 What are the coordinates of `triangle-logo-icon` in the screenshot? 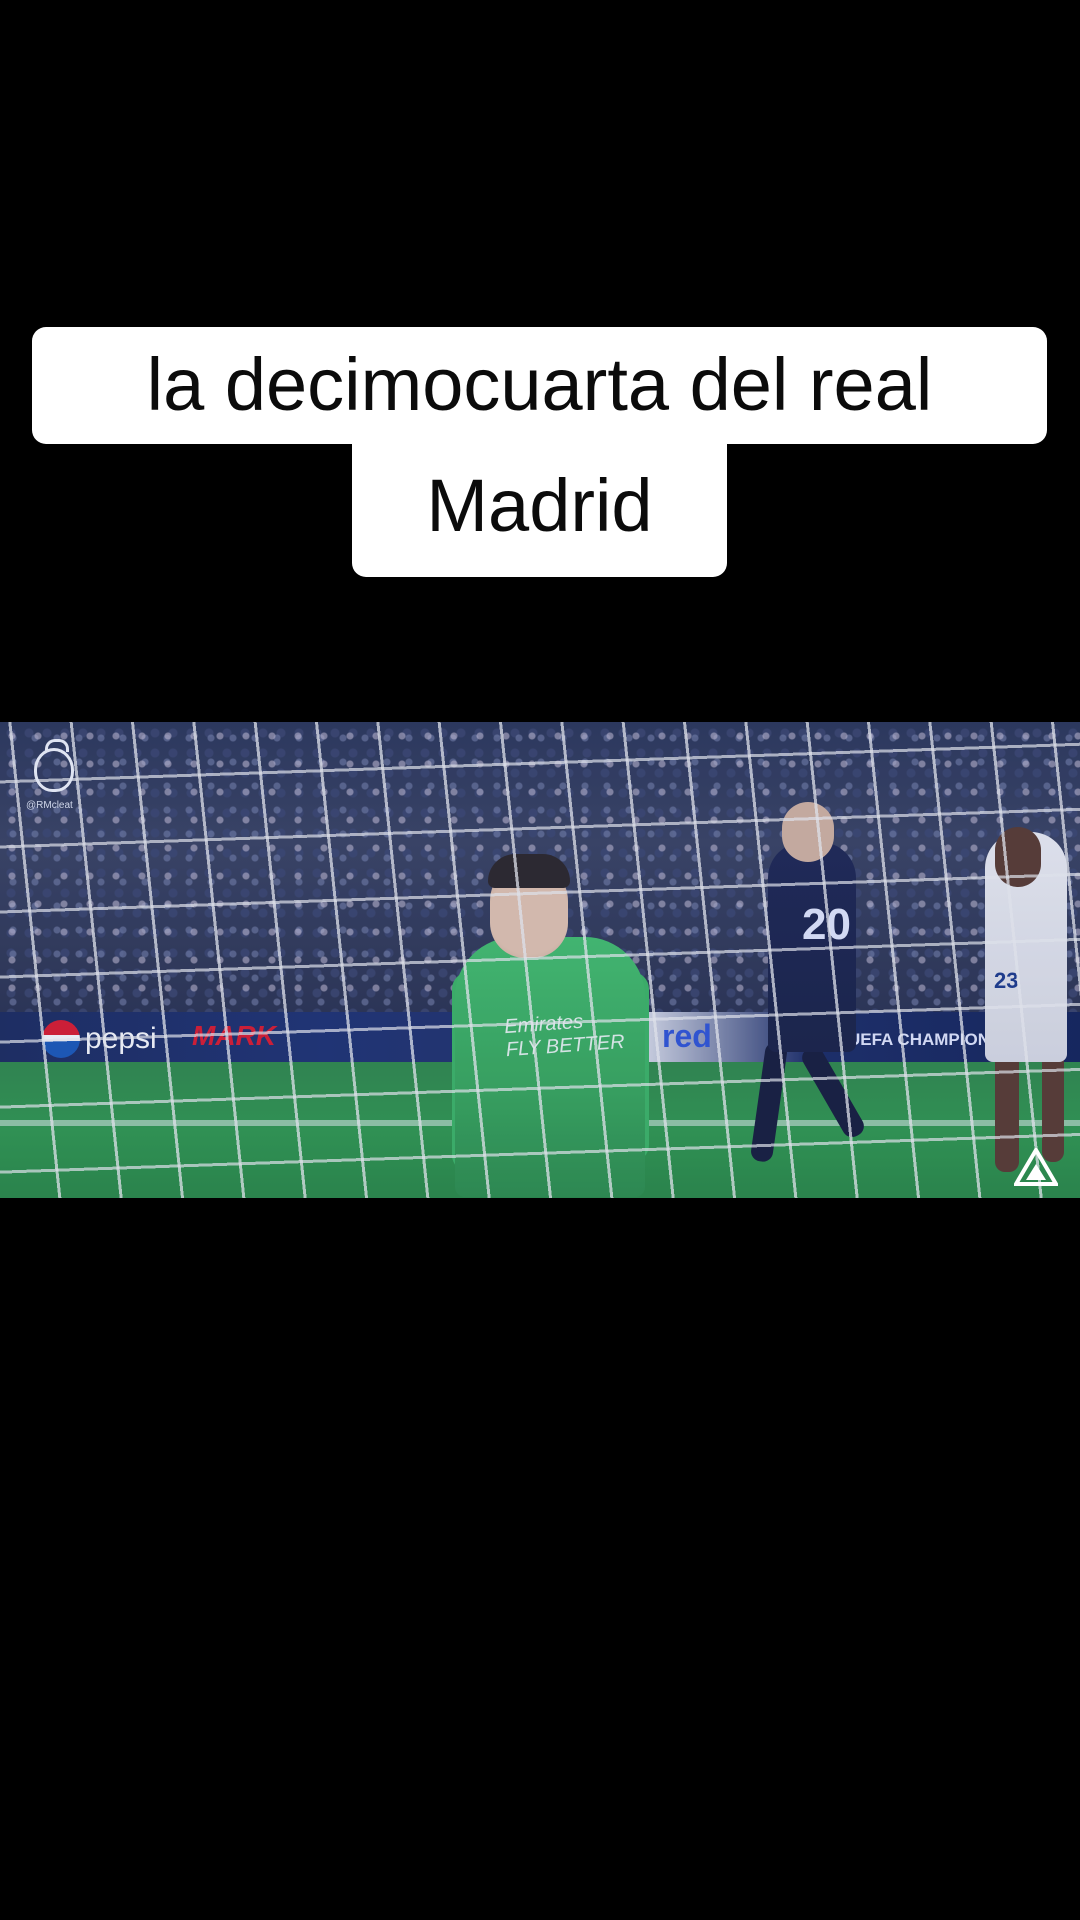 It's located at (1036, 1167).